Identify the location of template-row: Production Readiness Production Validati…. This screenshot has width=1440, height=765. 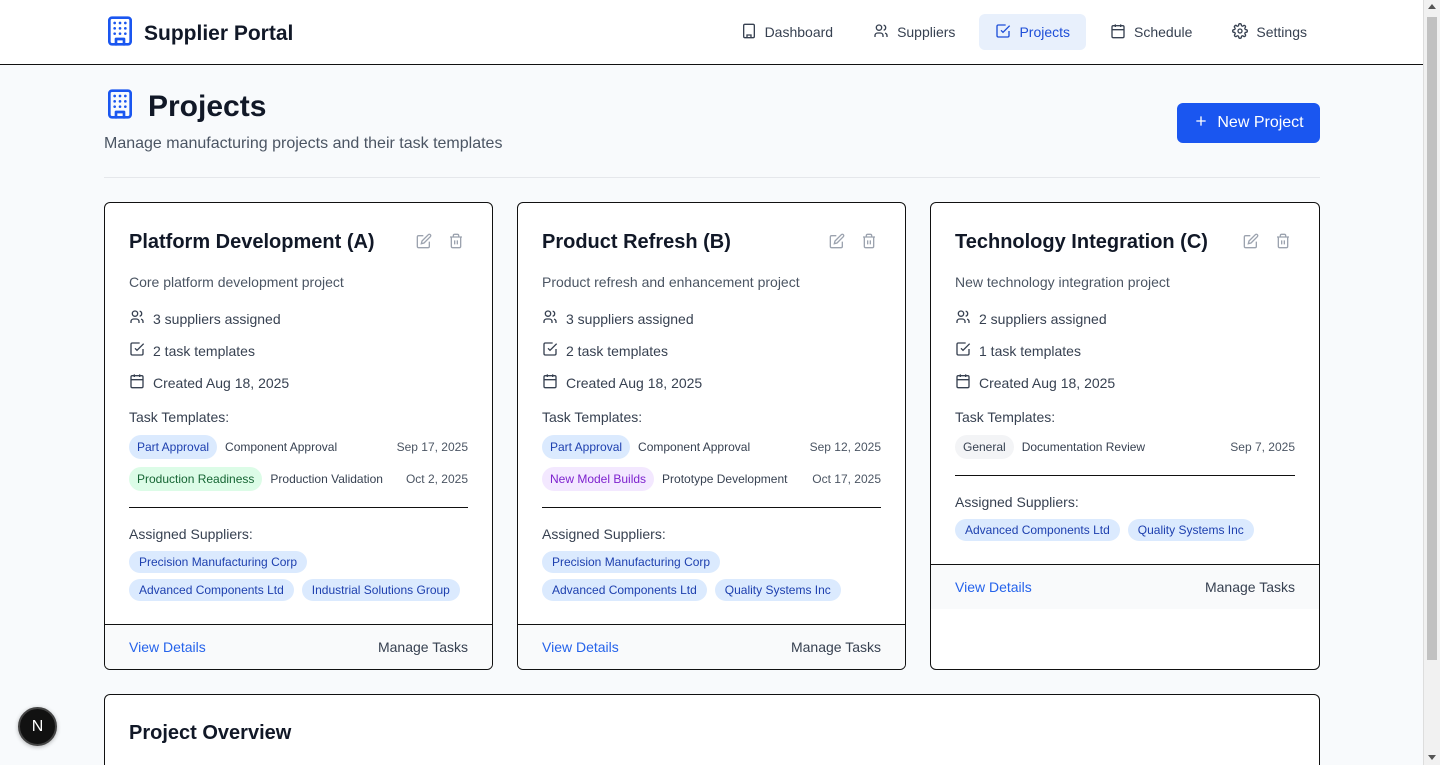
(298, 479).